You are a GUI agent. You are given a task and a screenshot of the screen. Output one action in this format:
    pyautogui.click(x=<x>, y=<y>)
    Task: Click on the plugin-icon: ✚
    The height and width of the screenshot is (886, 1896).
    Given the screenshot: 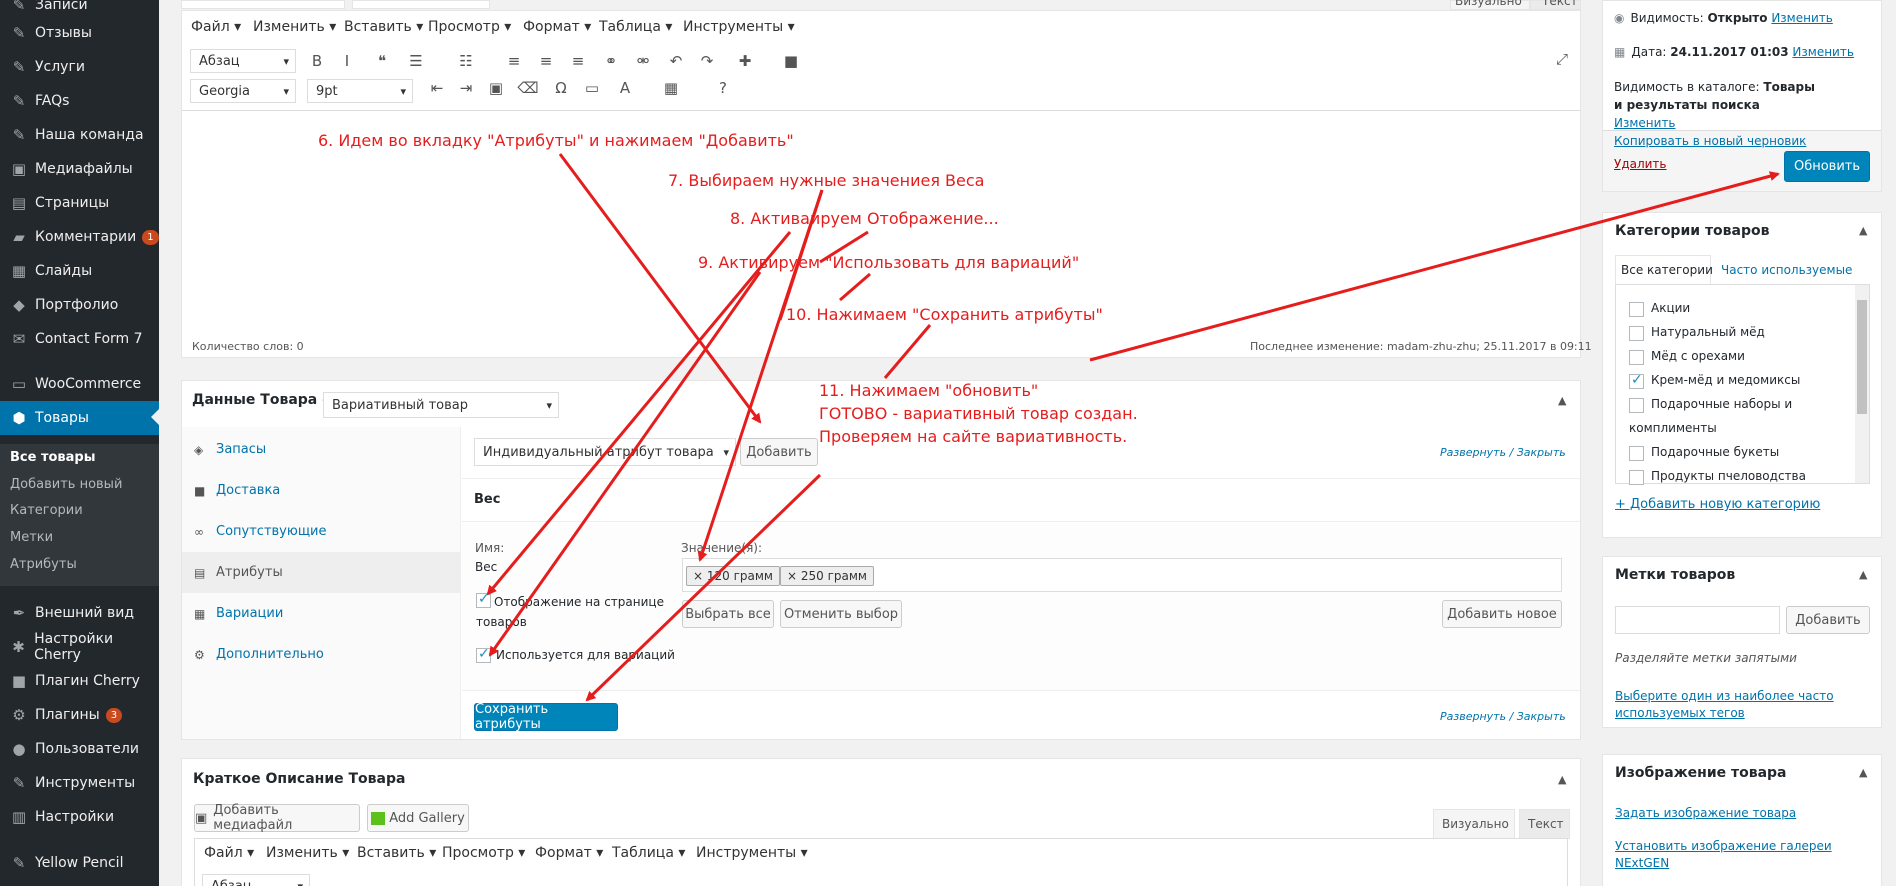 What is the action you would take?
    pyautogui.click(x=745, y=61)
    